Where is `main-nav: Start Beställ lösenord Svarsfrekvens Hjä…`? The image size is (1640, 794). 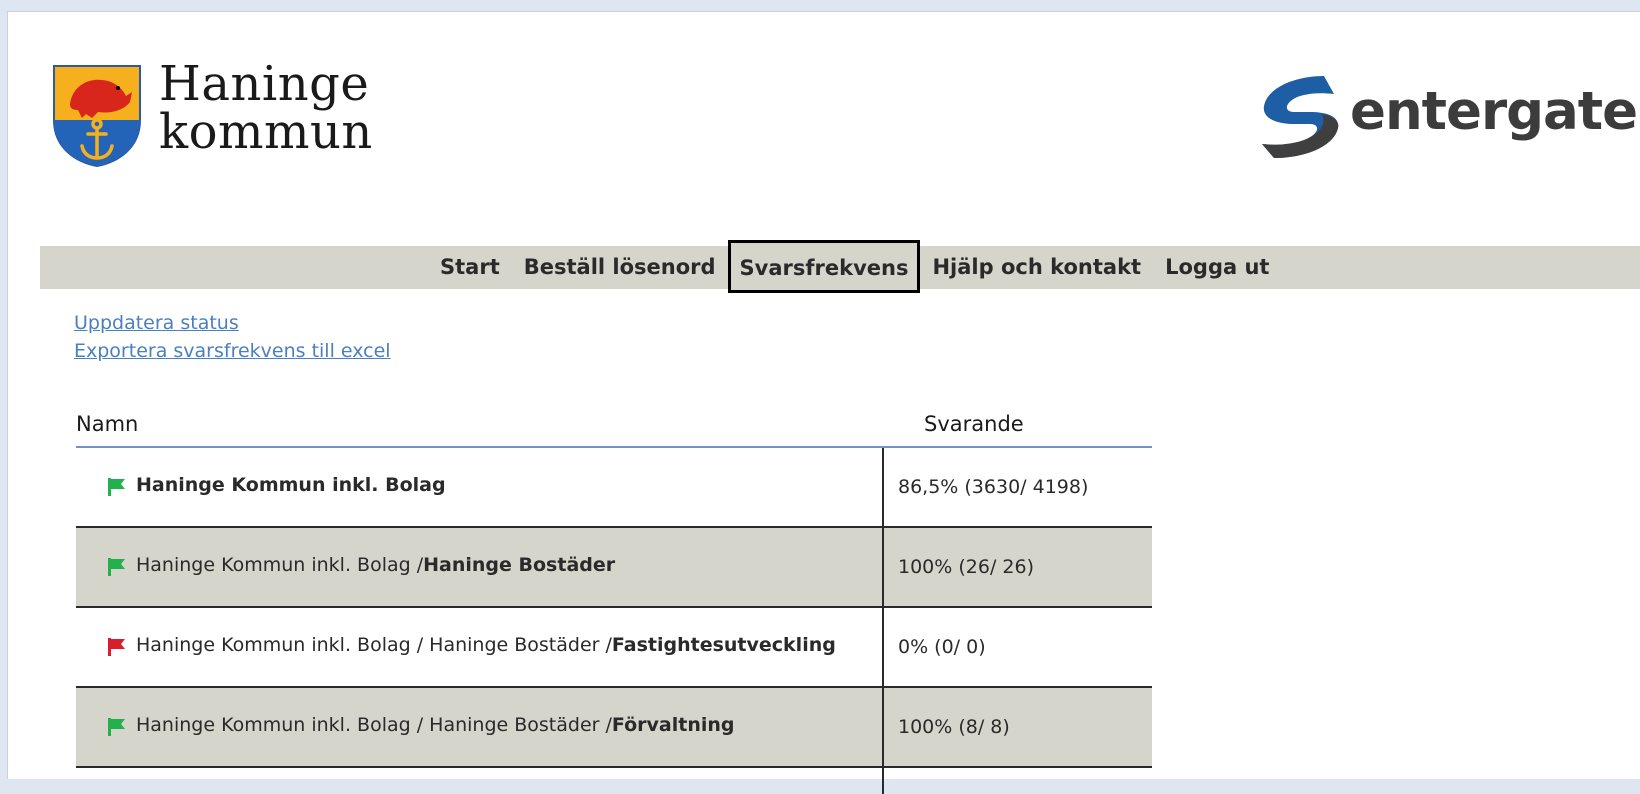 main-nav: Start Beställ lösenord Svarsfrekvens Hjä… is located at coordinates (840, 266).